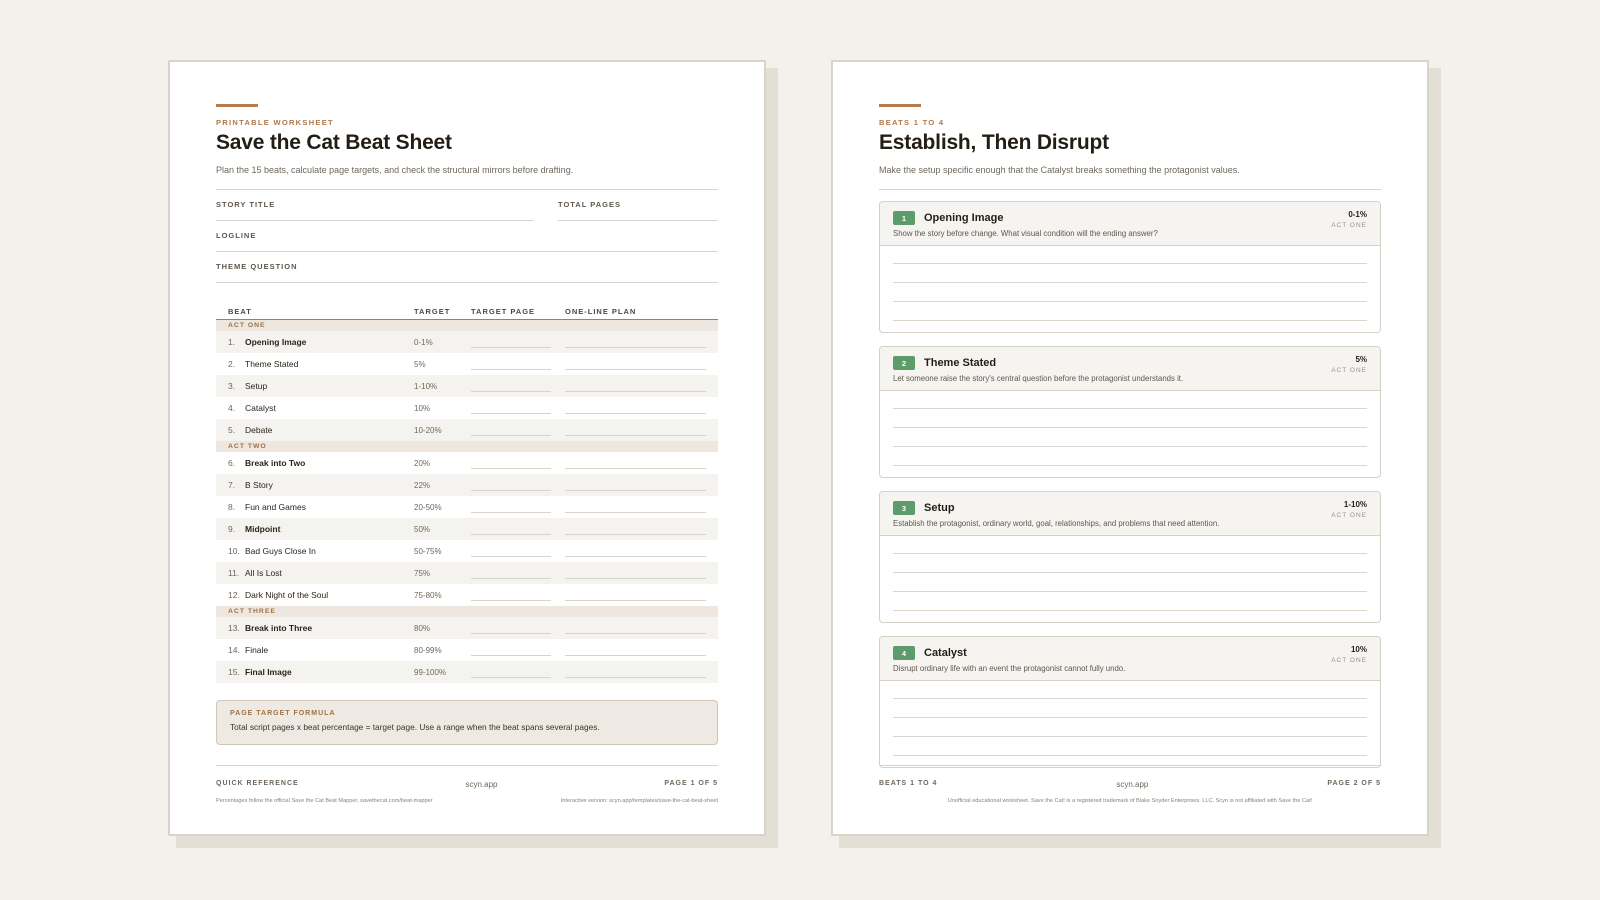  I want to click on beat-number: 15., so click(234, 672).